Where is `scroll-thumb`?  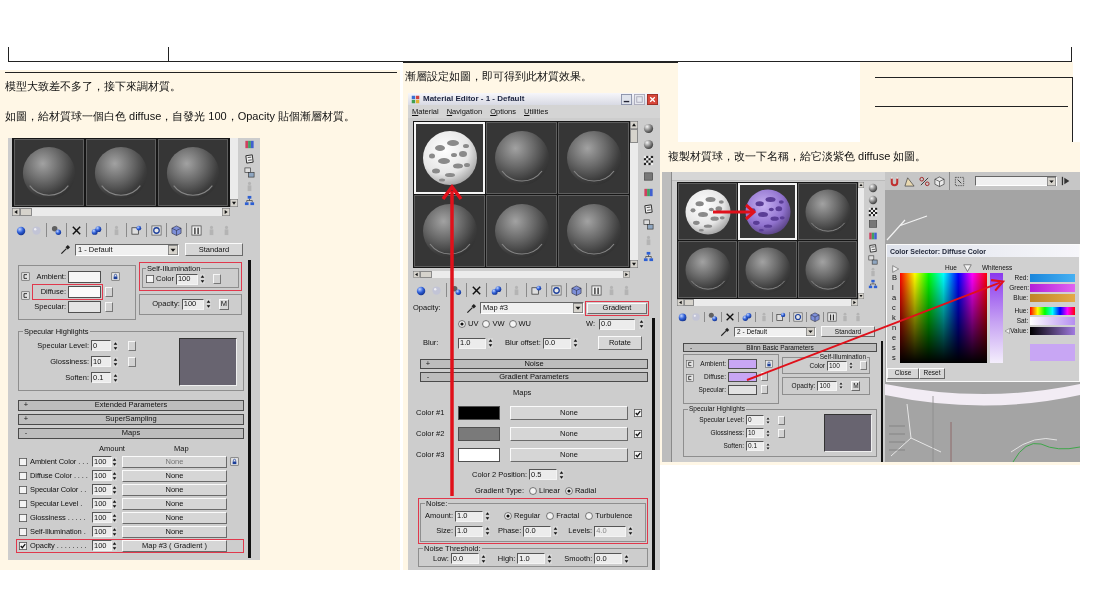 scroll-thumb is located at coordinates (634, 136).